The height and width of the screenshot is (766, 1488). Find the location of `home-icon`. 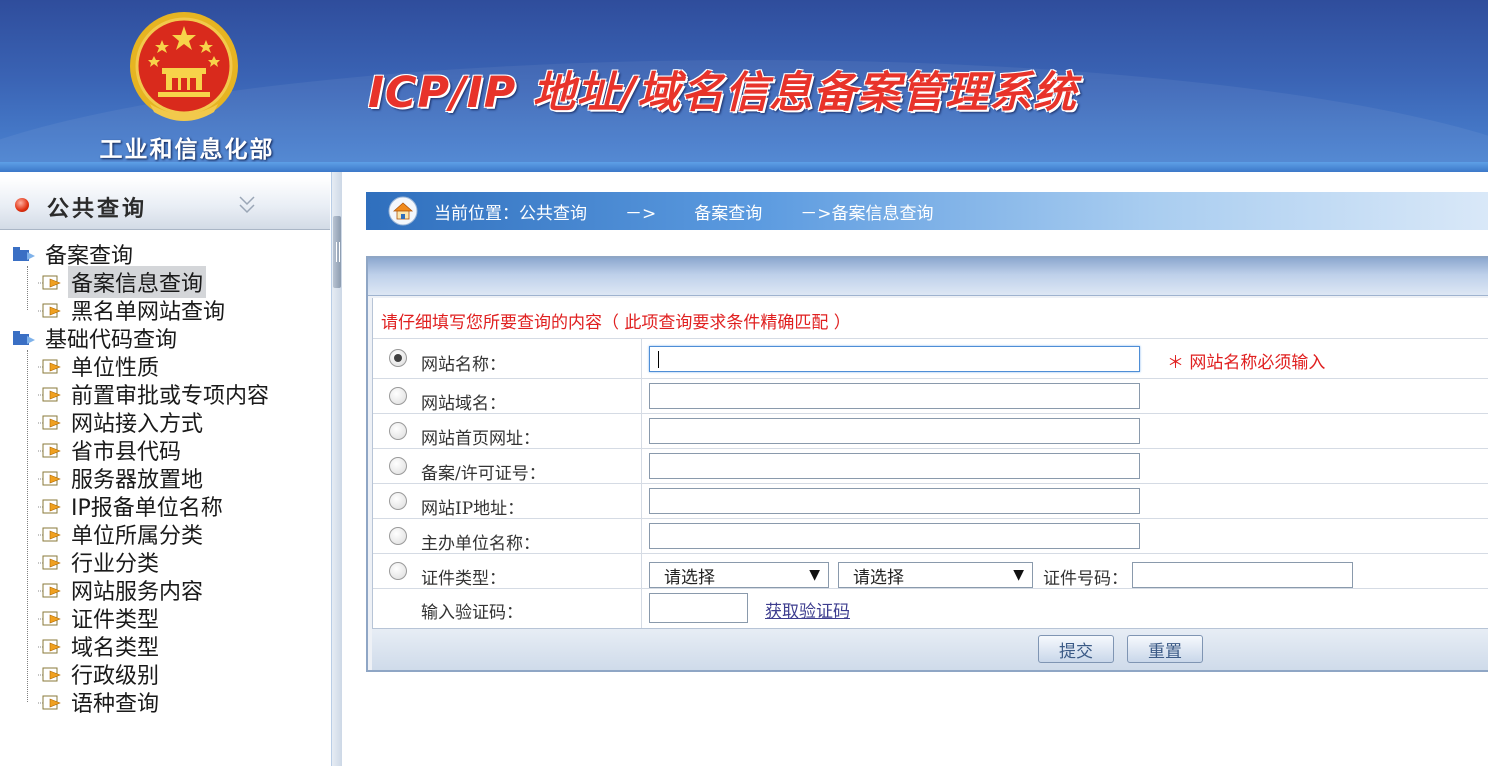

home-icon is located at coordinates (403, 211).